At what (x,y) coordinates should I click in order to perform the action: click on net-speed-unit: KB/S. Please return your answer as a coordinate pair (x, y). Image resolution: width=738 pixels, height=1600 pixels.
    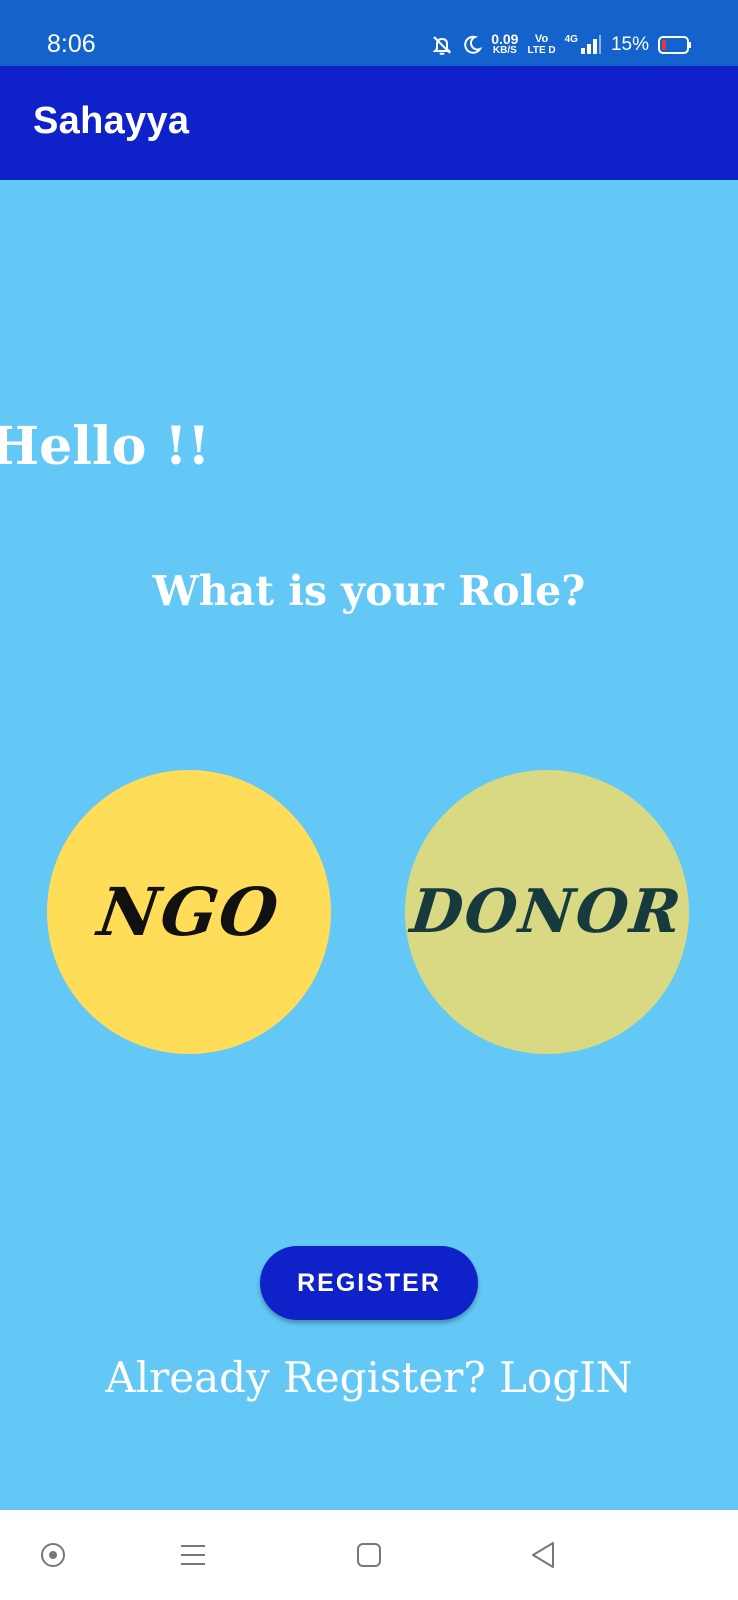
    Looking at the image, I should click on (504, 50).